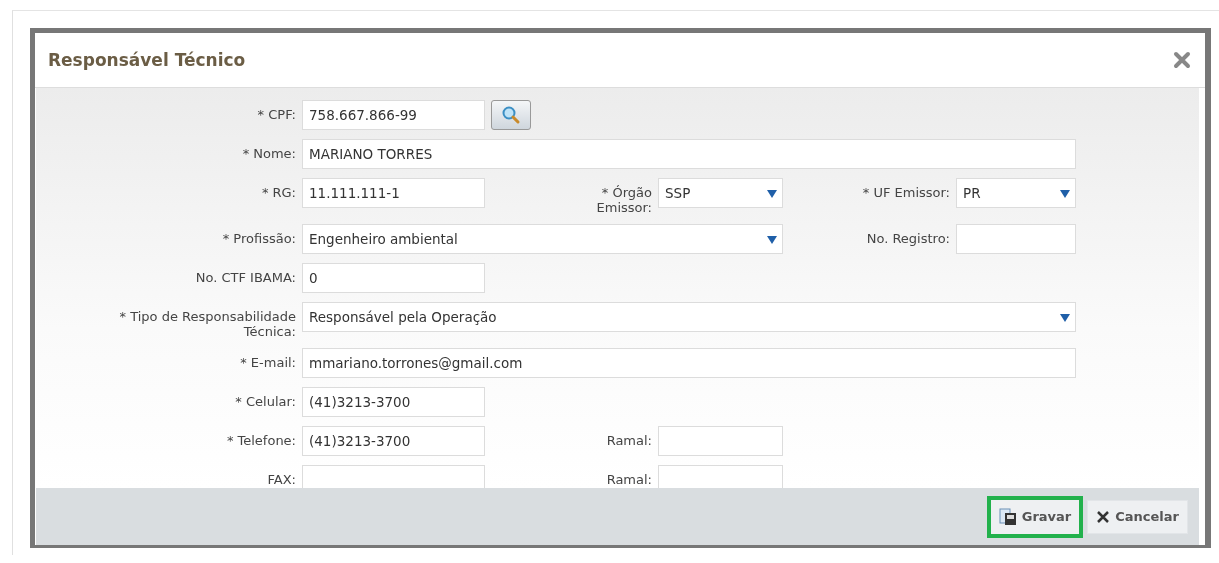 The height and width of the screenshot is (563, 1219). I want to click on field-label: * RG:, so click(278, 192).